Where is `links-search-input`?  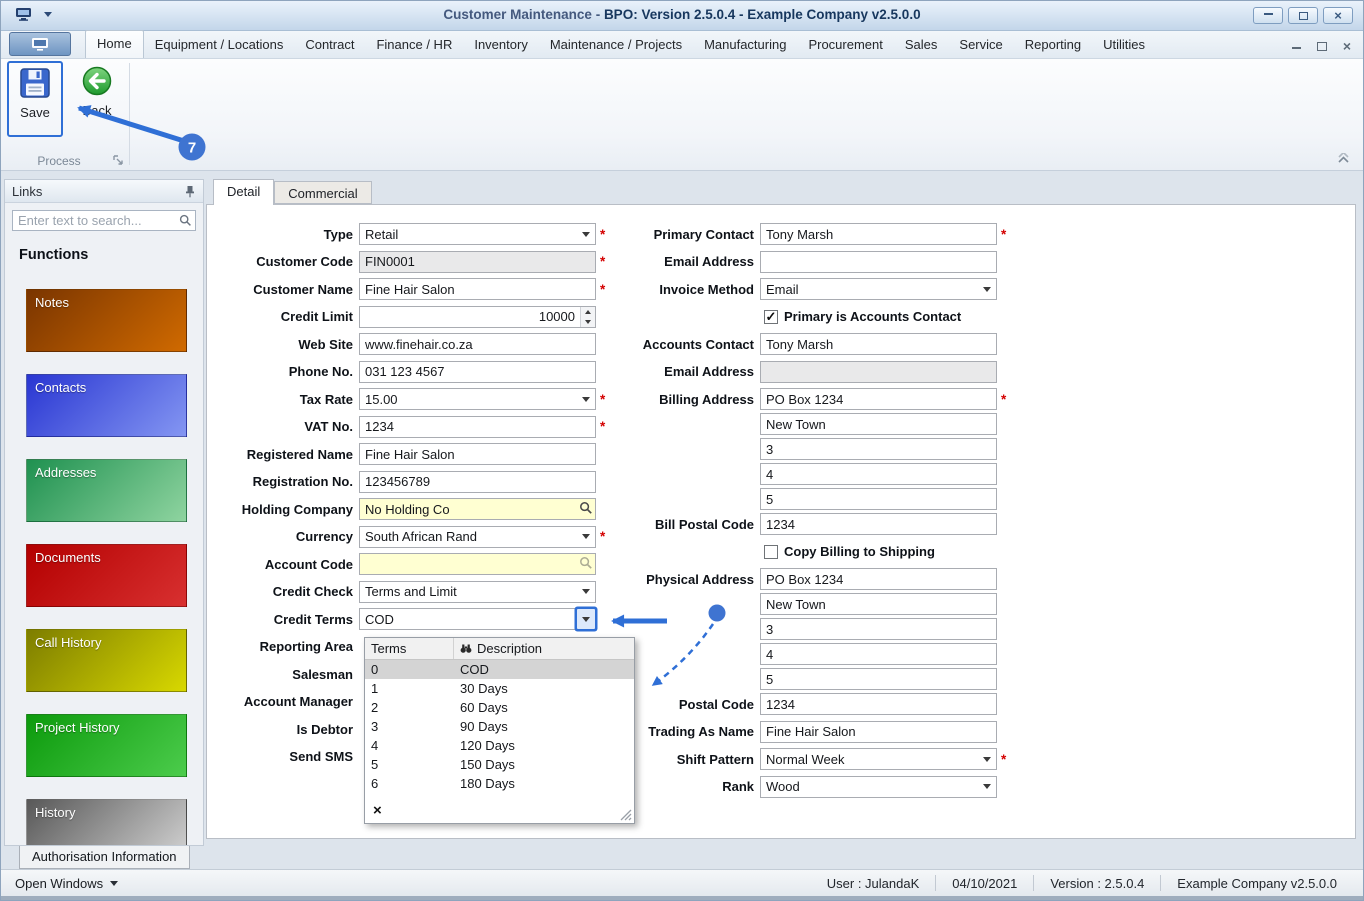 links-search-input is located at coordinates (98, 220).